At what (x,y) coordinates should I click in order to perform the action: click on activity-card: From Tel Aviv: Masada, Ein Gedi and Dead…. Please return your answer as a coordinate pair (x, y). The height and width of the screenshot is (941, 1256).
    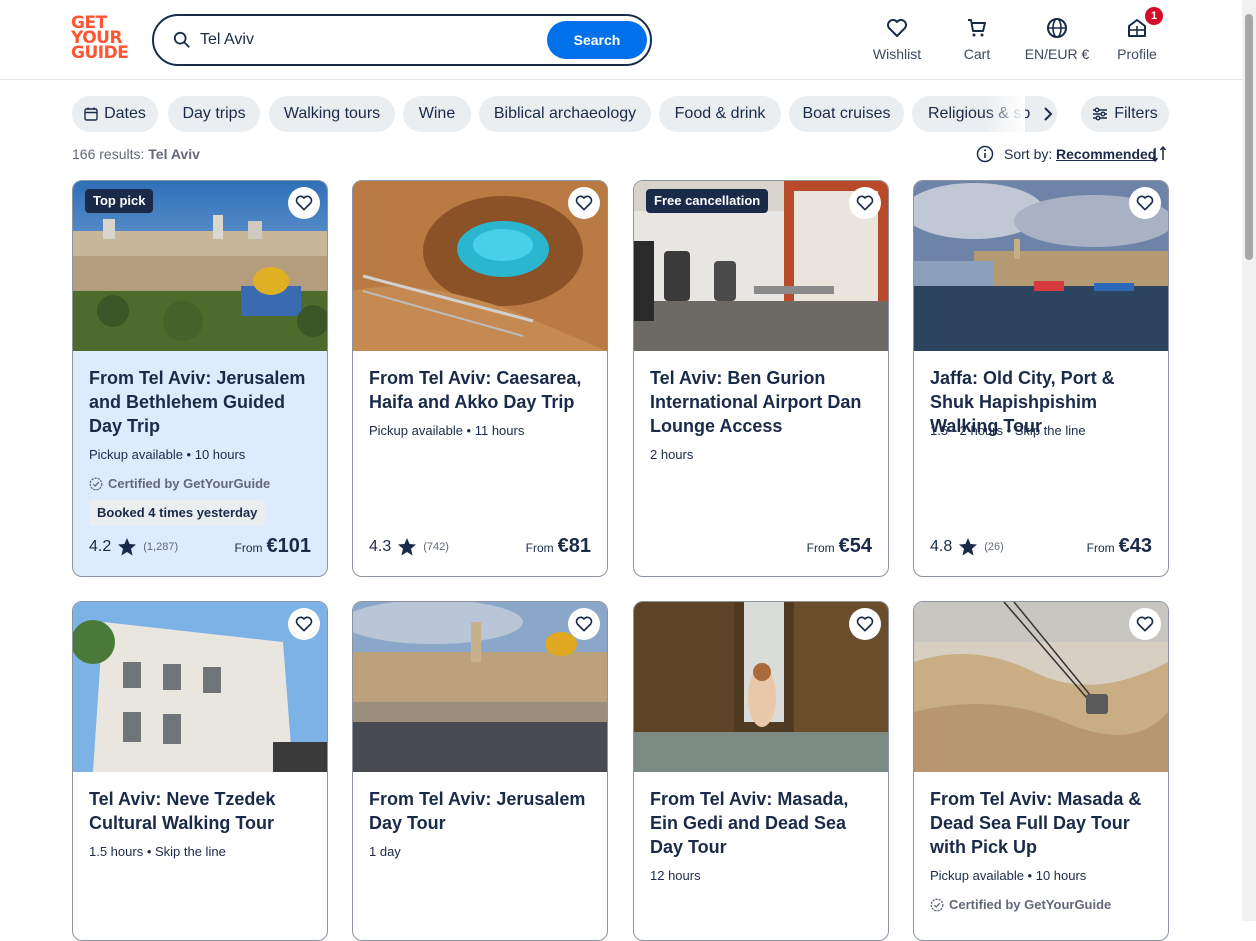
    Looking at the image, I should click on (761, 771).